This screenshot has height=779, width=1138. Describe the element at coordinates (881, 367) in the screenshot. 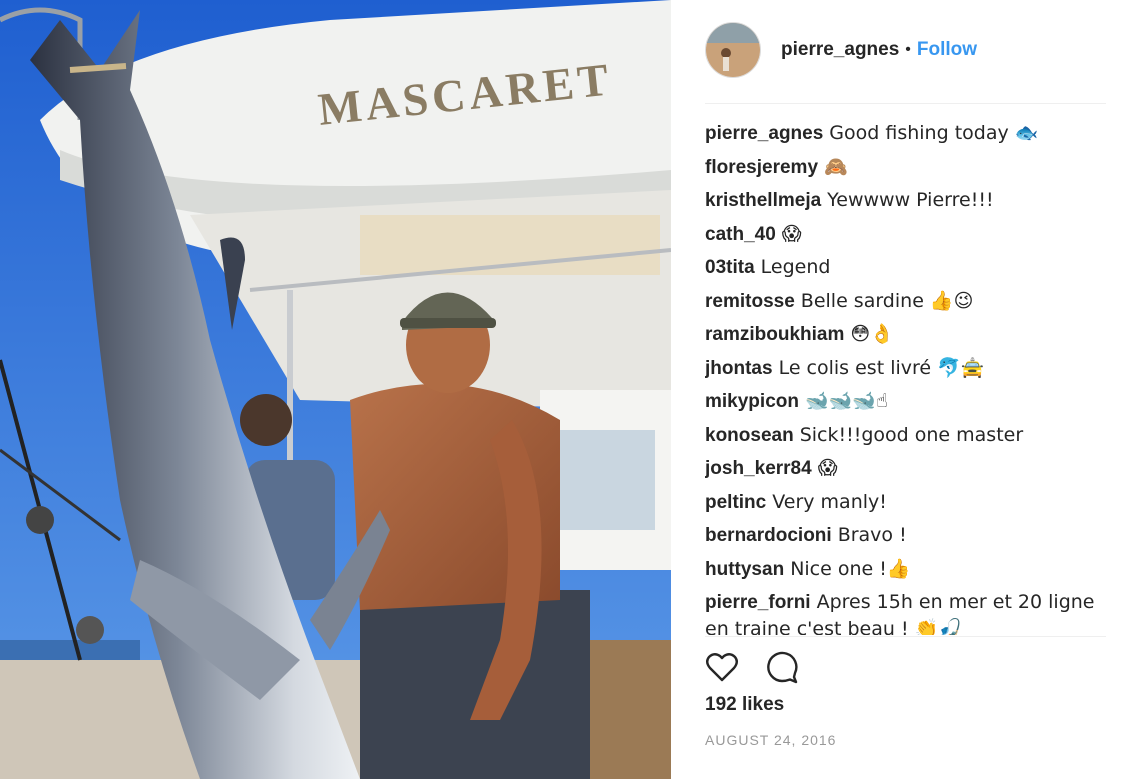

I see `comment-text: Le colis est livré 🐬🚖` at that location.